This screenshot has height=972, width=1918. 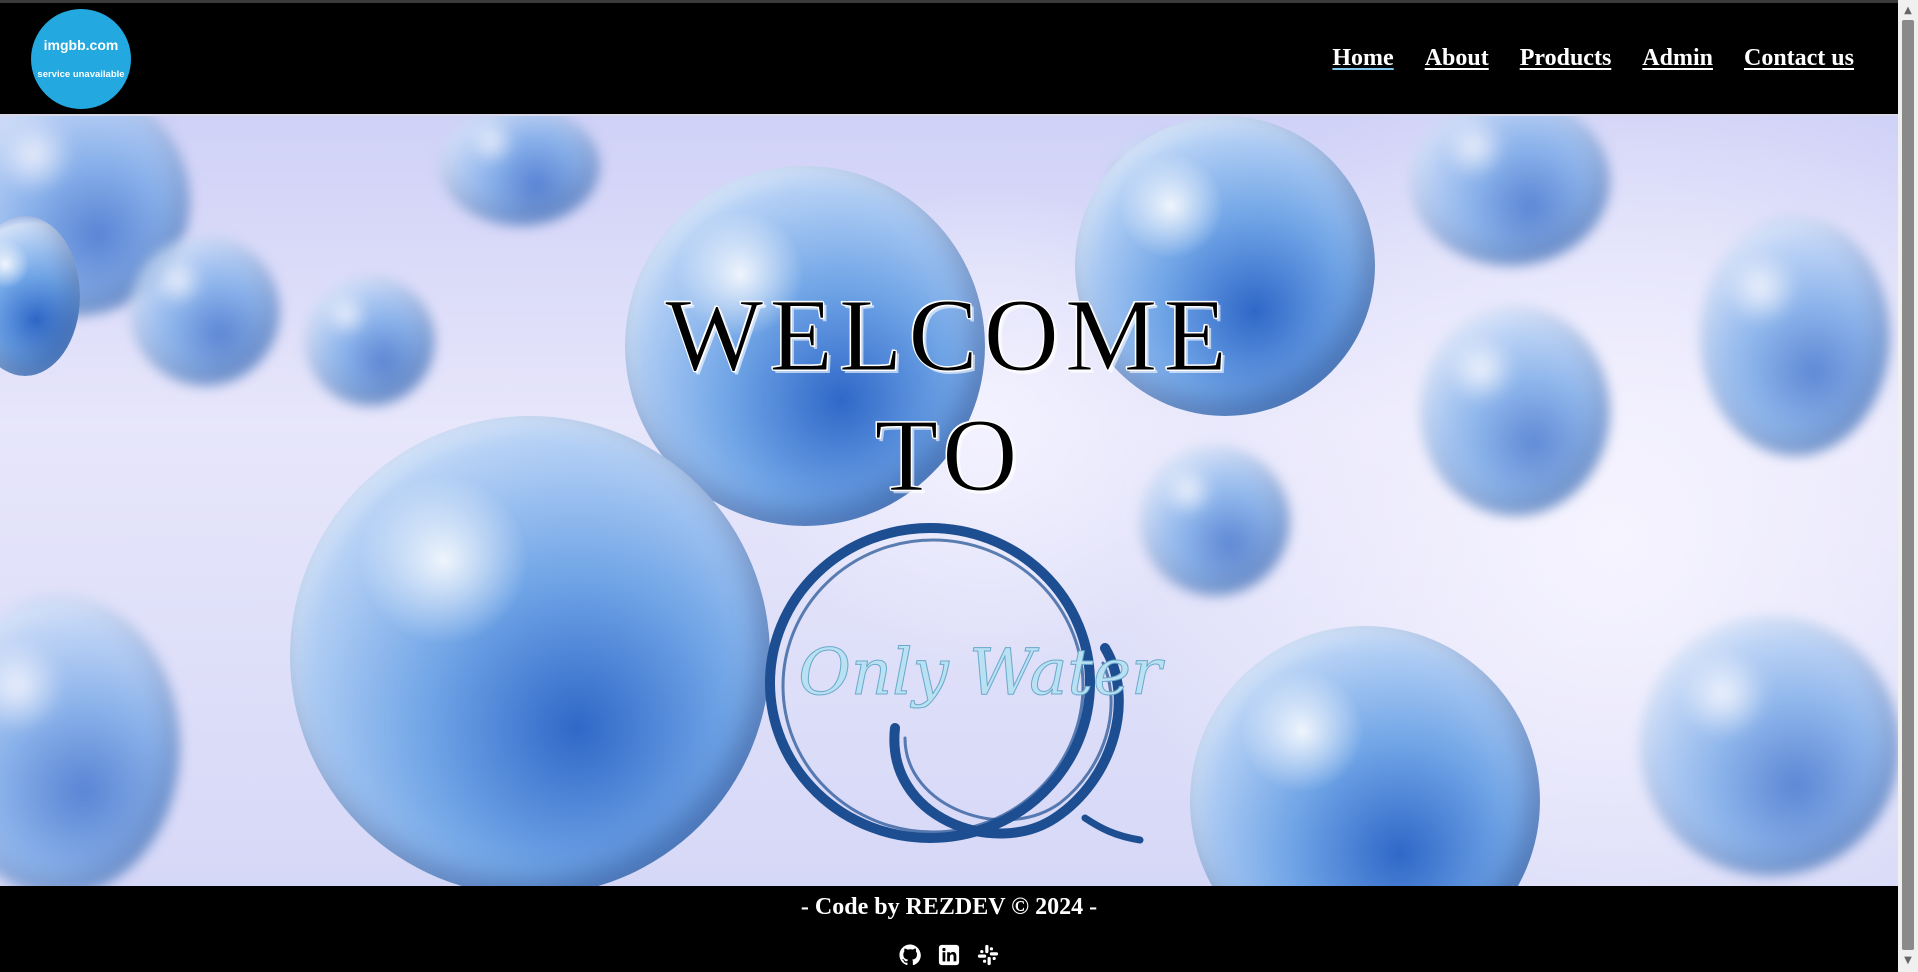 I want to click on scrollbar-thumb, so click(x=1908, y=485).